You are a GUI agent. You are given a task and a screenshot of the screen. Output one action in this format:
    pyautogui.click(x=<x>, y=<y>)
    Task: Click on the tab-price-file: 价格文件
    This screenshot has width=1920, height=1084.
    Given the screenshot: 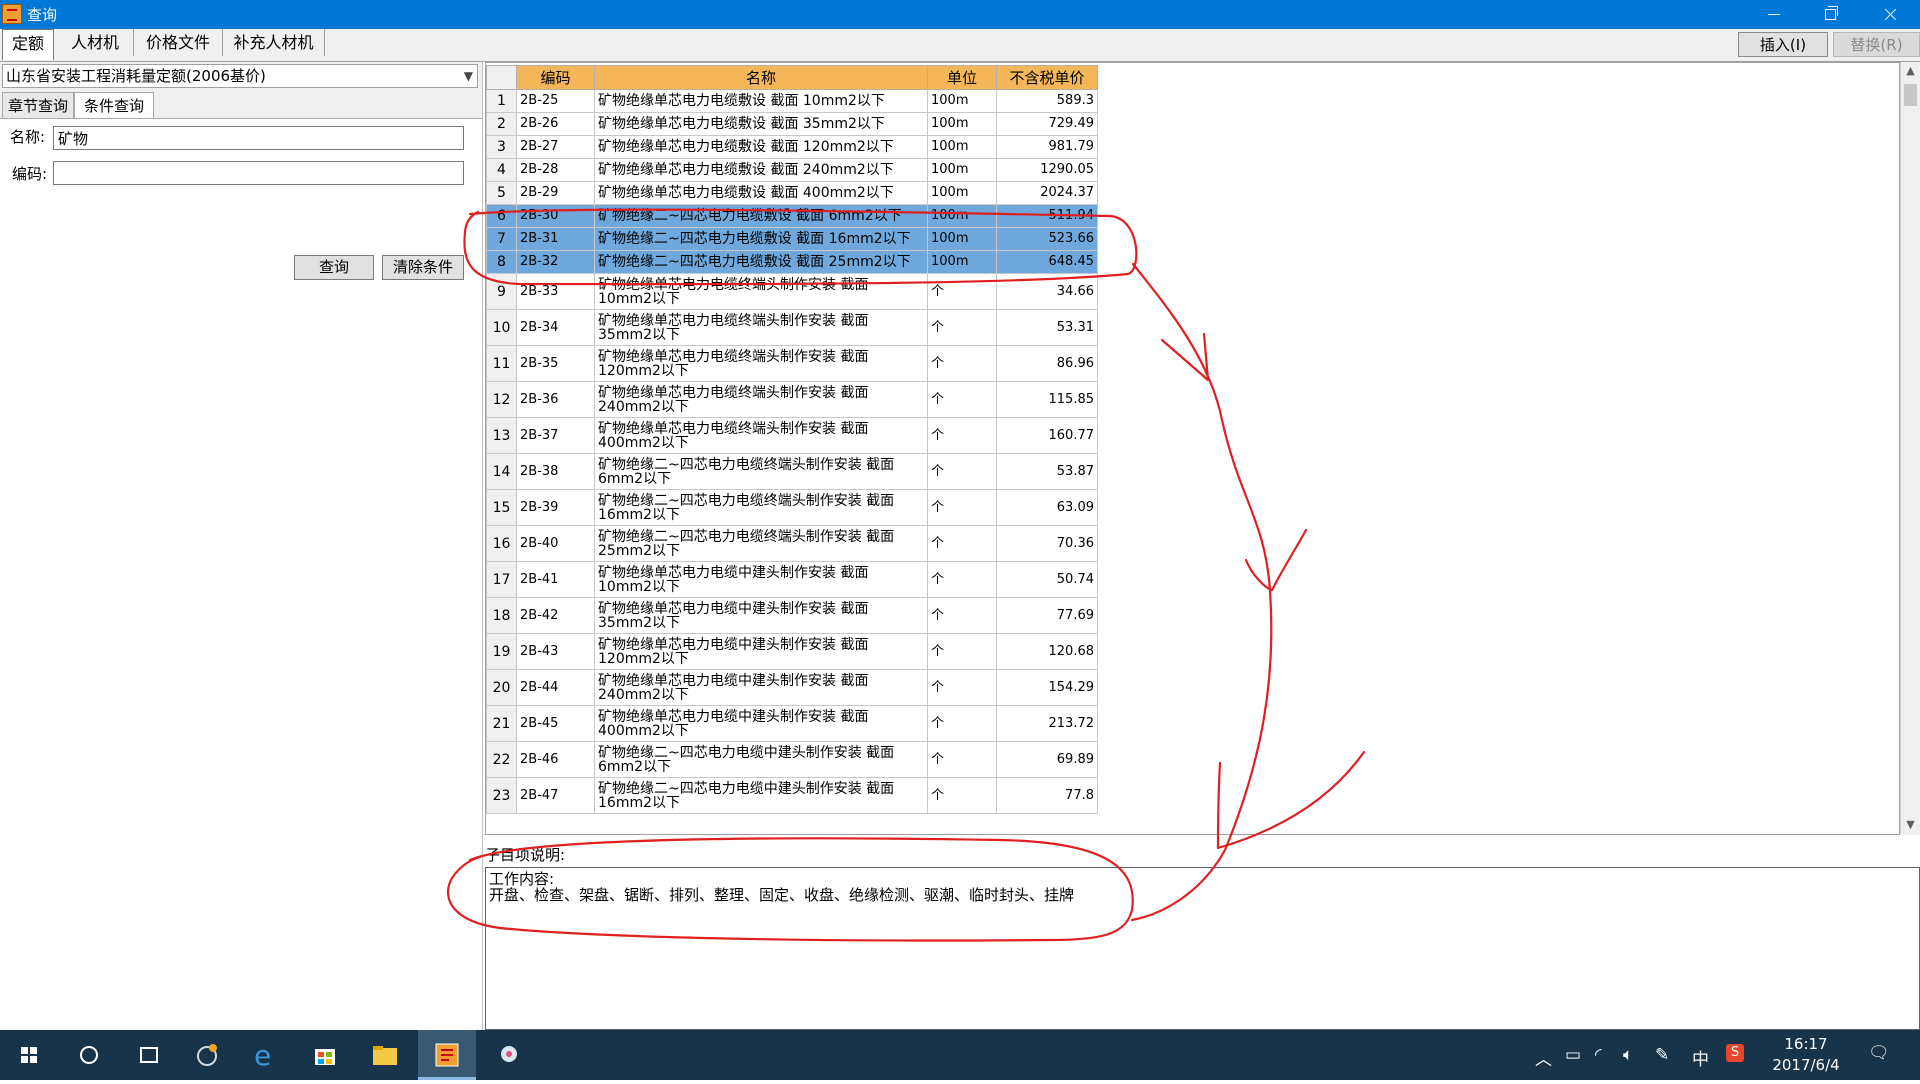 What is the action you would take?
    pyautogui.click(x=178, y=42)
    